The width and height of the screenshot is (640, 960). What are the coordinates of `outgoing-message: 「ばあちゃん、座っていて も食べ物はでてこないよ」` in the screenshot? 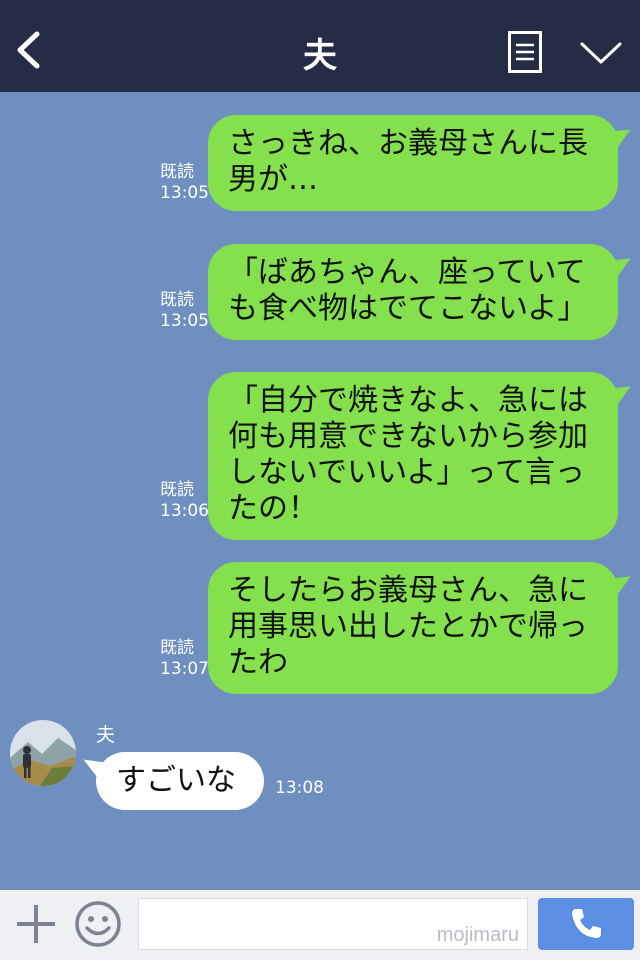 It's located at (413, 292).